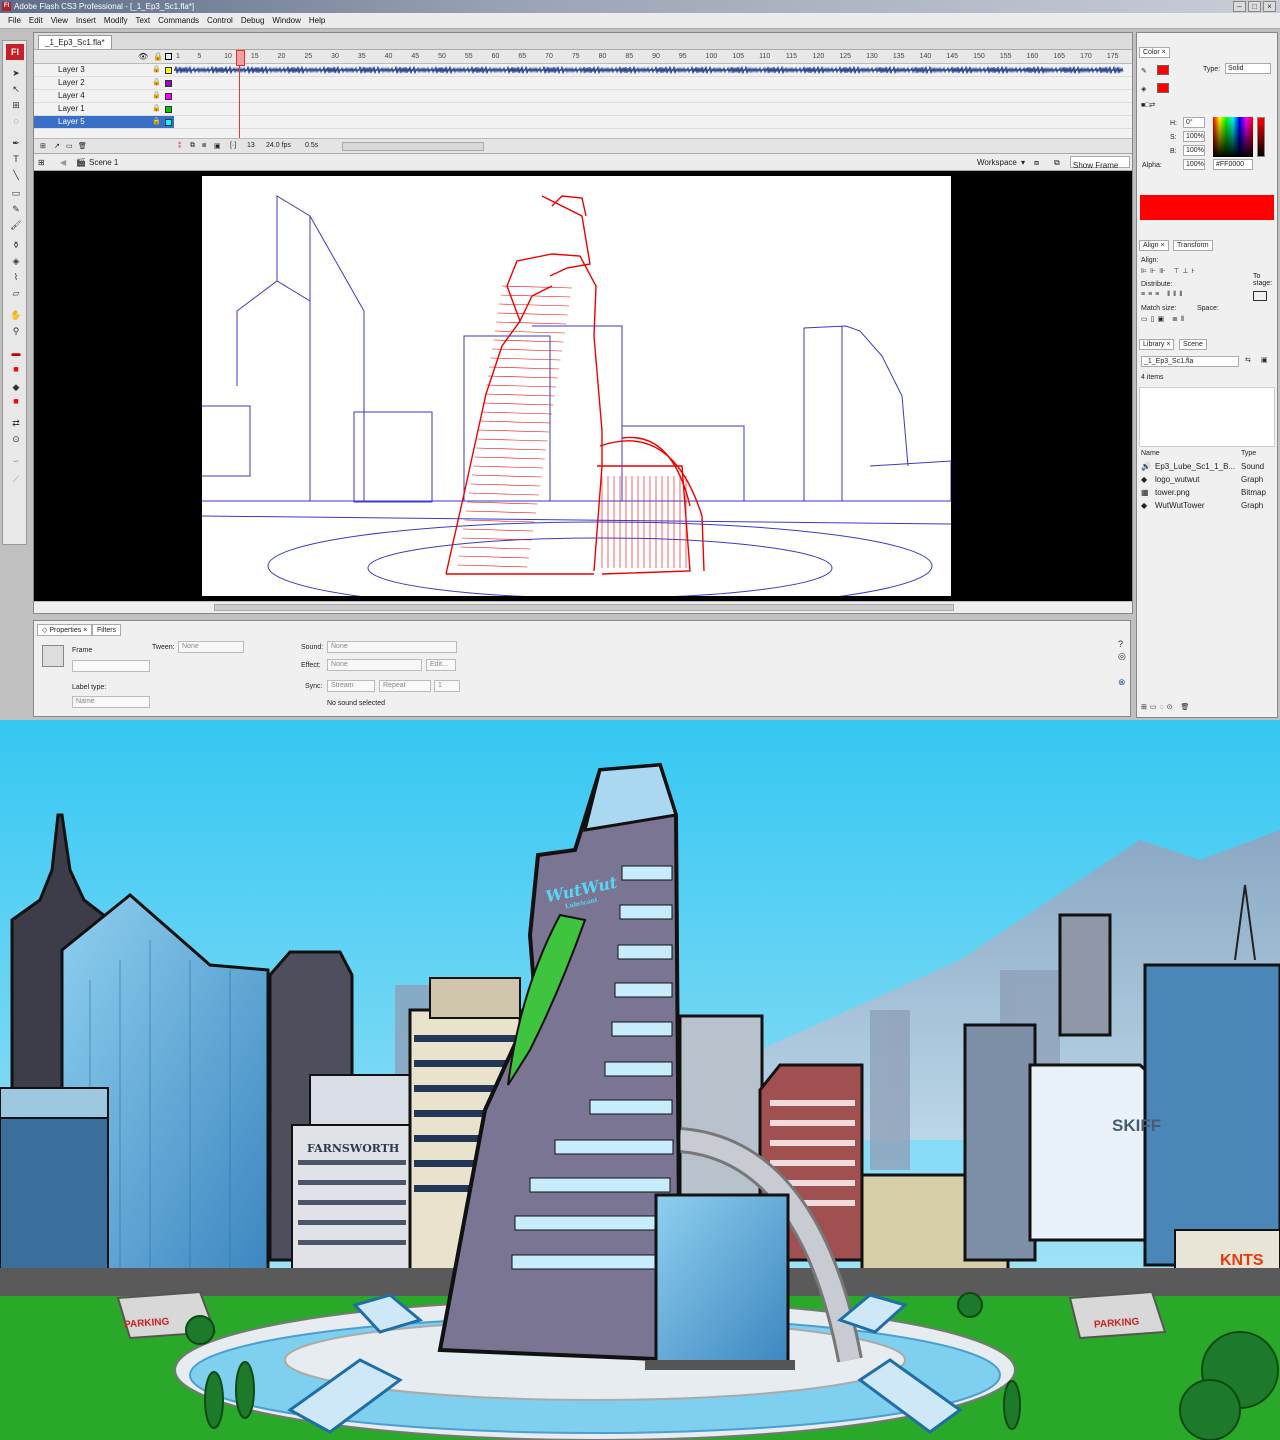  Describe the element at coordinates (845, 56) in the screenshot. I see `frame-number: 125` at that location.